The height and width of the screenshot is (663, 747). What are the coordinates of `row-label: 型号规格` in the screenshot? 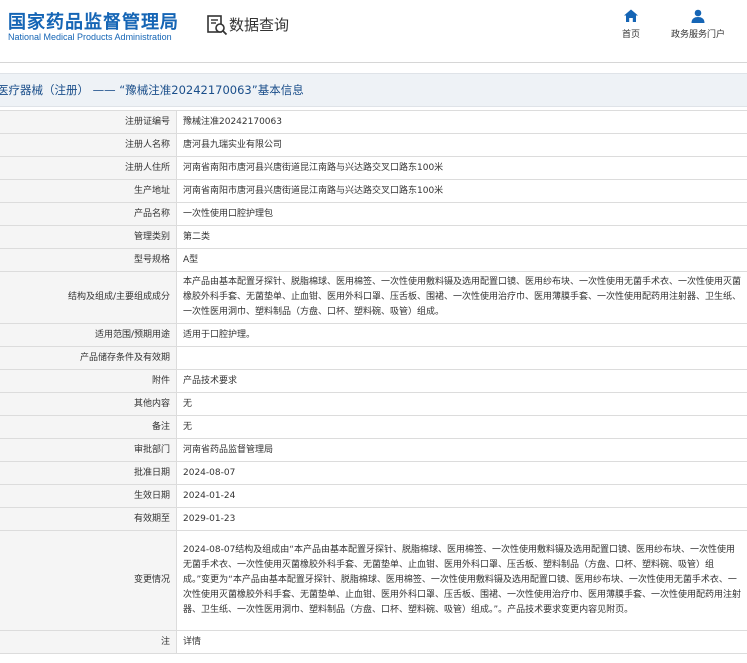 It's located at (88, 260).